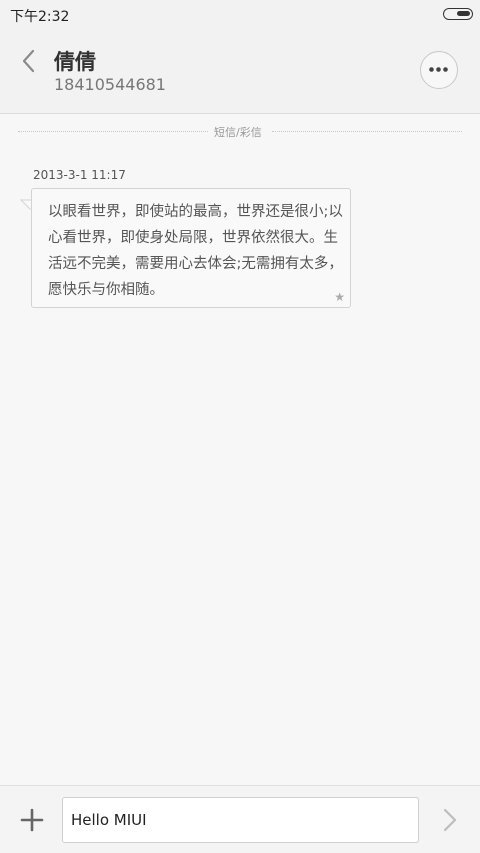 This screenshot has width=480, height=853. I want to click on divider-label: 短信/彩信, so click(238, 132).